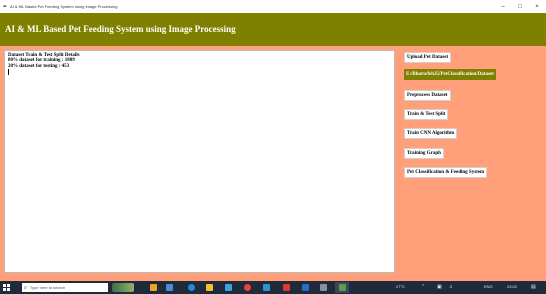  What do you see at coordinates (169, 287) in the screenshot?
I see `task-view-icon` at bounding box center [169, 287].